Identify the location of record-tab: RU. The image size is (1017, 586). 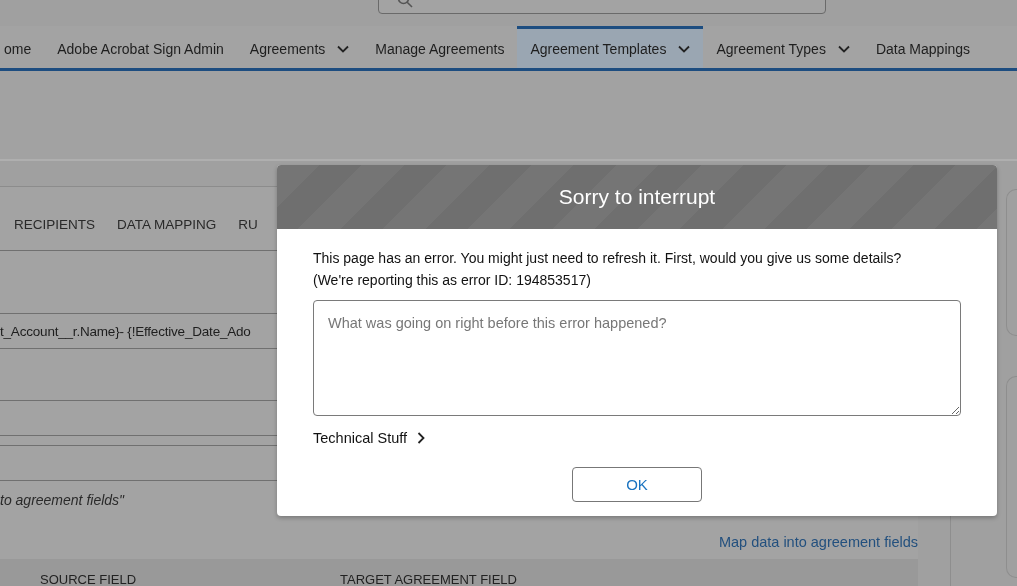
(248, 233).